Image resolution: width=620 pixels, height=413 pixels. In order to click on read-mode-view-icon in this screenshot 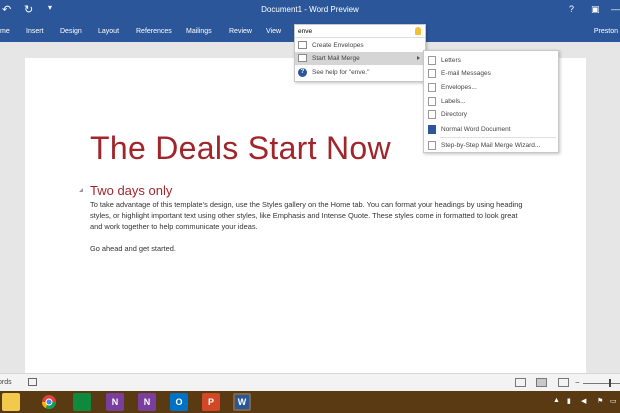, I will do `click(520, 382)`.